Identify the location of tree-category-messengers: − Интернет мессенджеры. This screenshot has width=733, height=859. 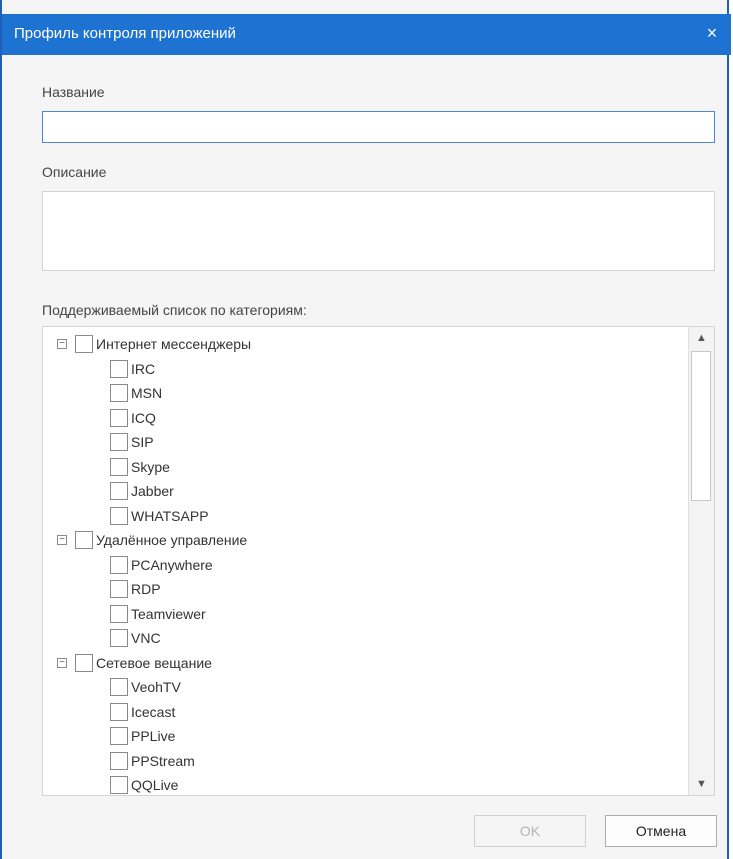
(154, 344).